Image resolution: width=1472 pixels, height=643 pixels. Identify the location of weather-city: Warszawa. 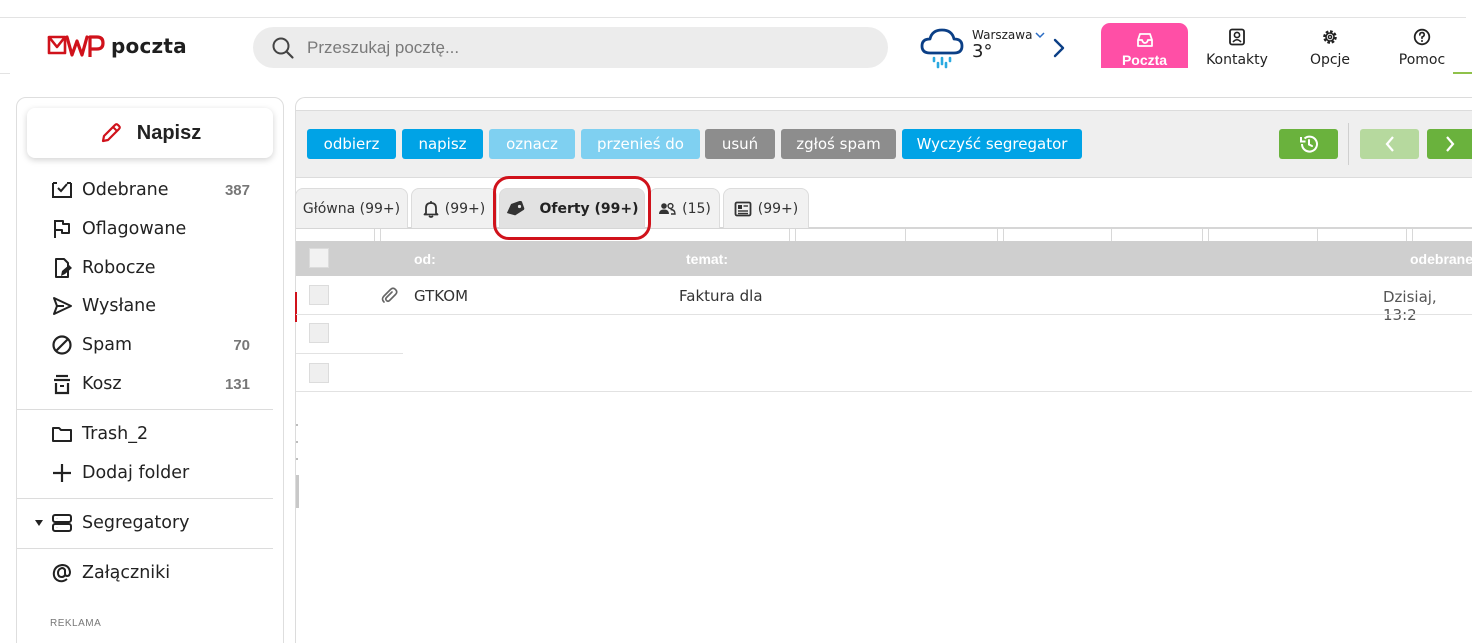
(1008, 35).